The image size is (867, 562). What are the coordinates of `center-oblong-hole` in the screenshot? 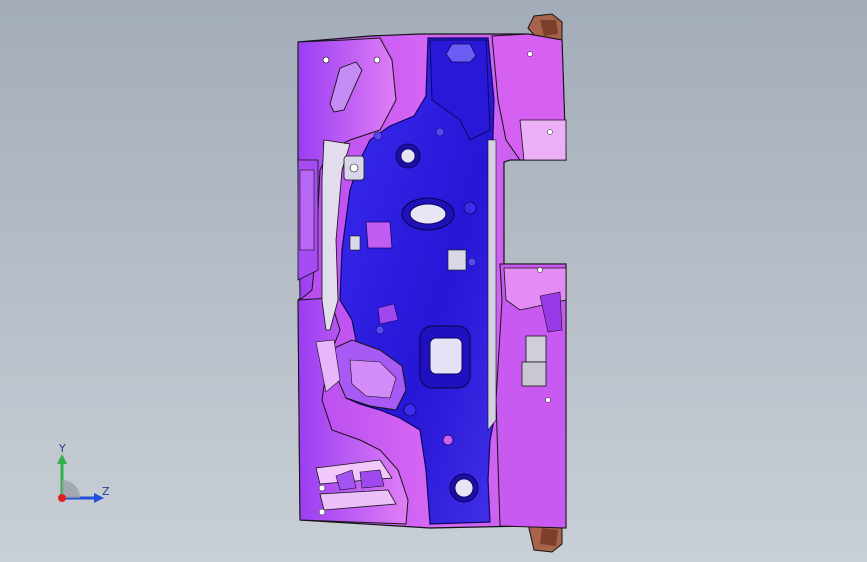 It's located at (428, 214).